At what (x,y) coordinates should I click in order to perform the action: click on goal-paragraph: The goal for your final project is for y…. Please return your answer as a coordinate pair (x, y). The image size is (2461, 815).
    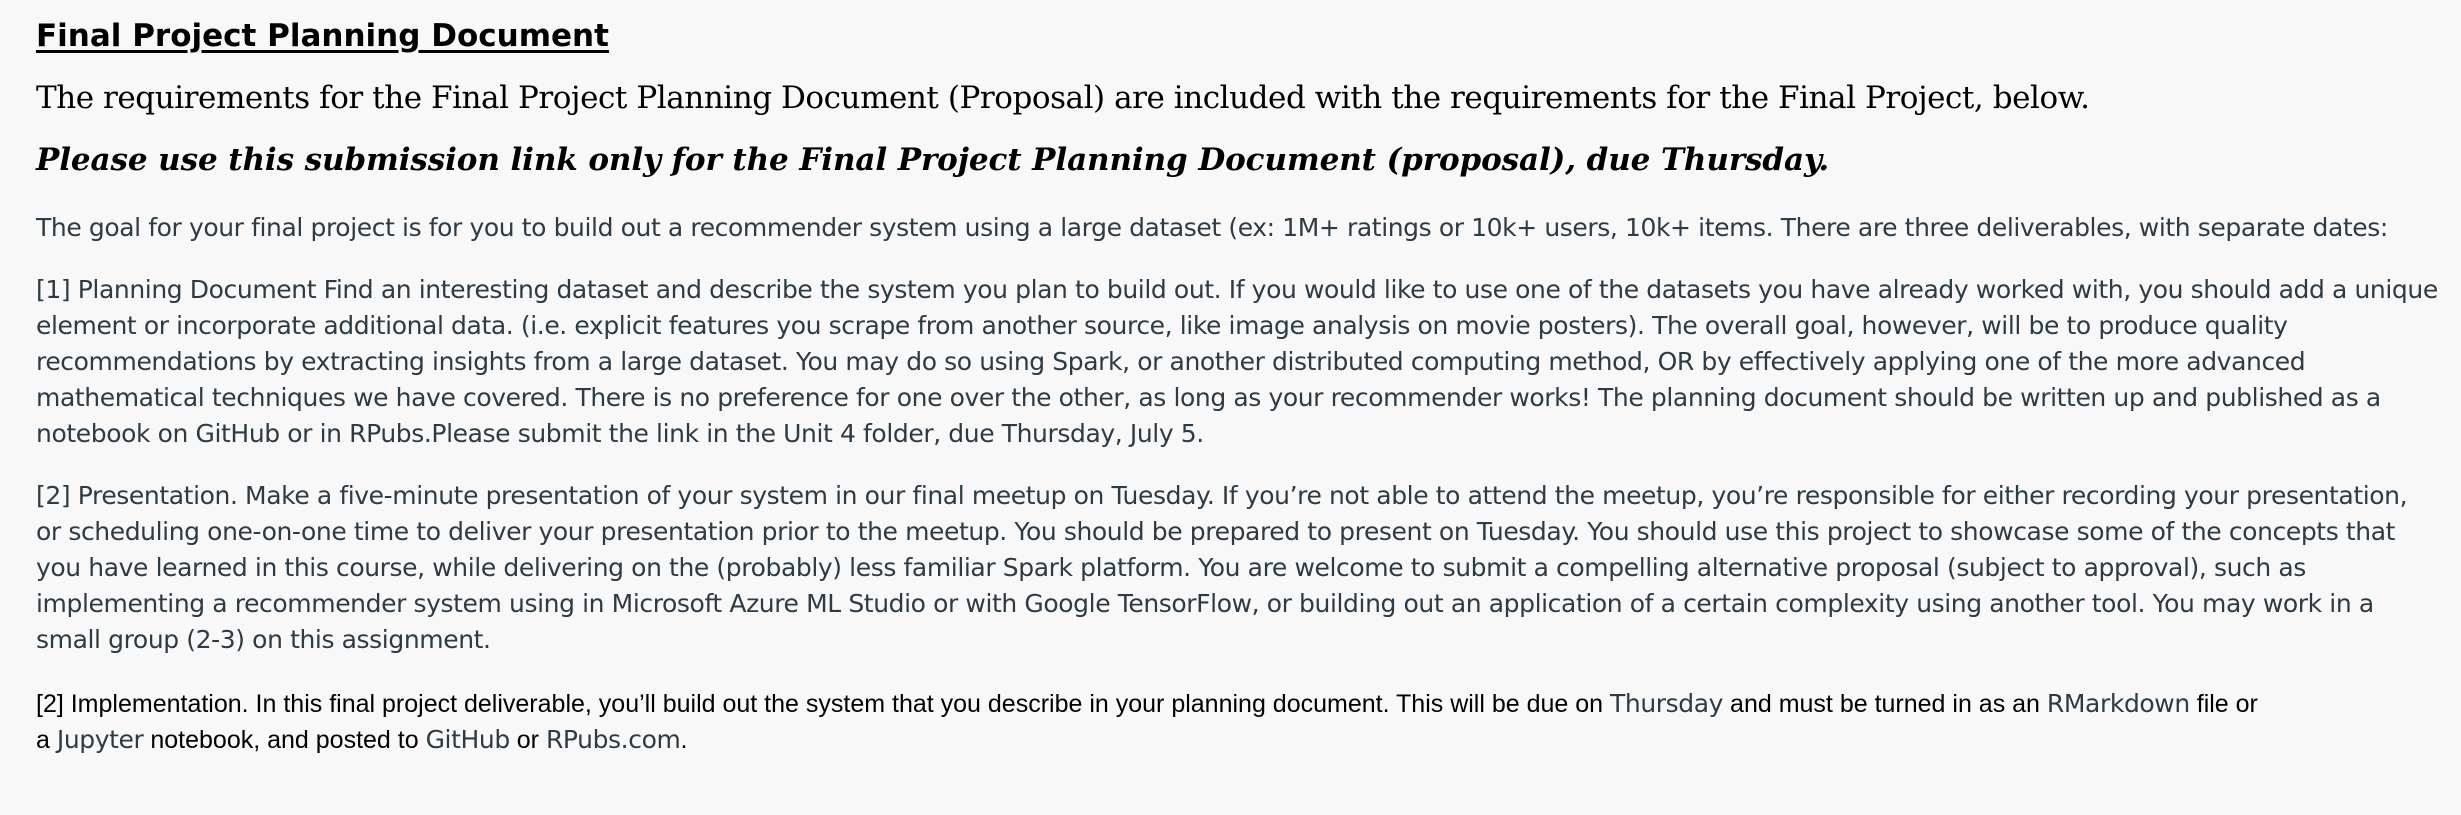
    Looking at the image, I should click on (1236, 228).